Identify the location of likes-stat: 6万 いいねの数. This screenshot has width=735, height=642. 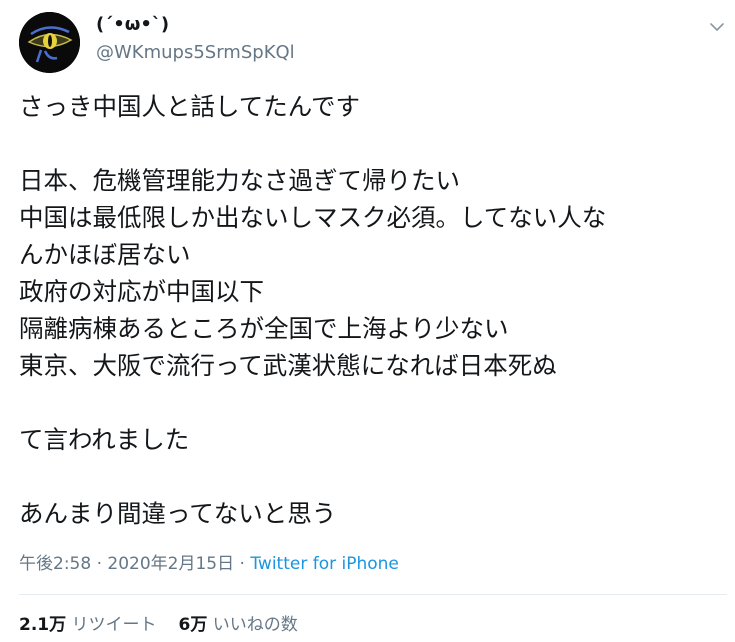
(238, 625).